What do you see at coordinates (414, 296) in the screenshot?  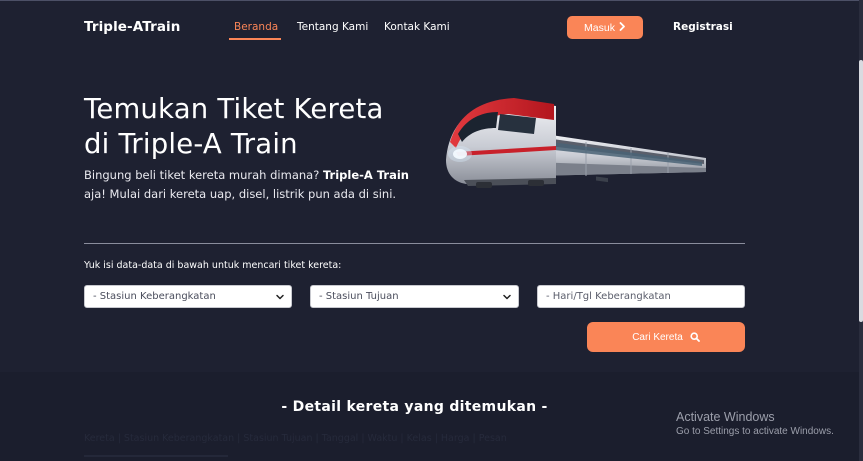 I see `destination-station-select: - Stasiun Tujuan` at bounding box center [414, 296].